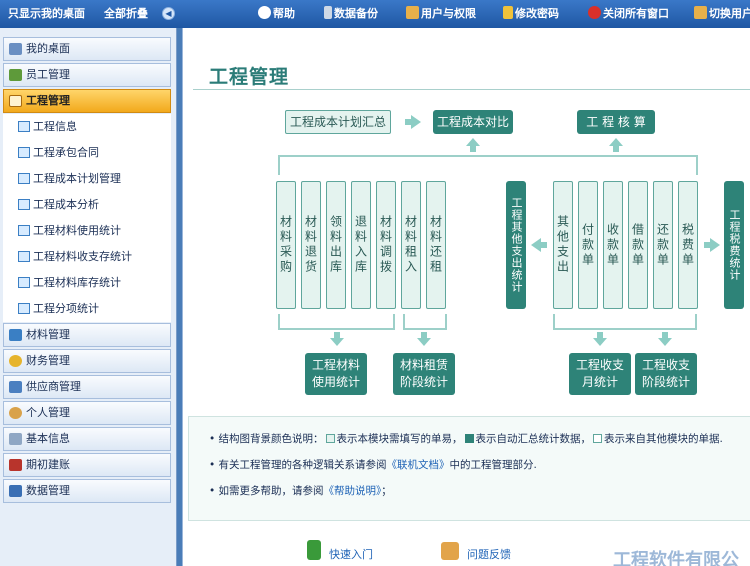 Image resolution: width=750 pixels, height=566 pixels. What do you see at coordinates (338, 122) in the screenshot?
I see `plan-summary-box: 工程成本计划汇总` at bounding box center [338, 122].